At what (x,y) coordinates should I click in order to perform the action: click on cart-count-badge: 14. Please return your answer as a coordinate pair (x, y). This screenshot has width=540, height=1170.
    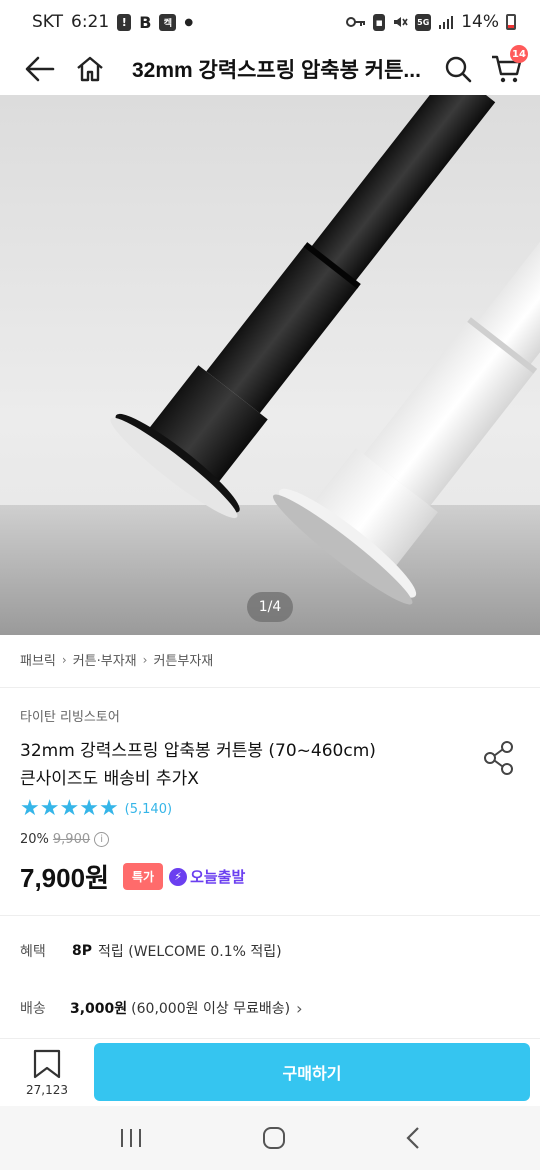
    Looking at the image, I should click on (519, 54).